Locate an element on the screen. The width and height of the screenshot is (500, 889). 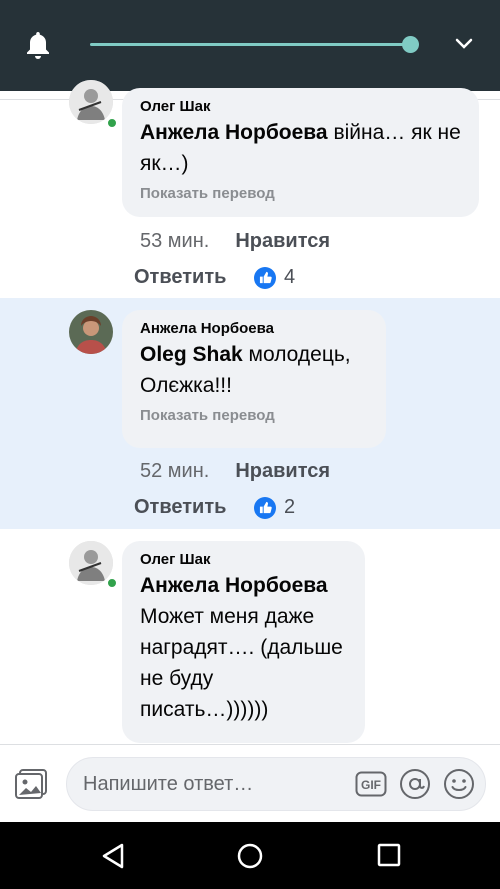
comment-meta: 53 мин. Нравится is located at coordinates (235, 241).